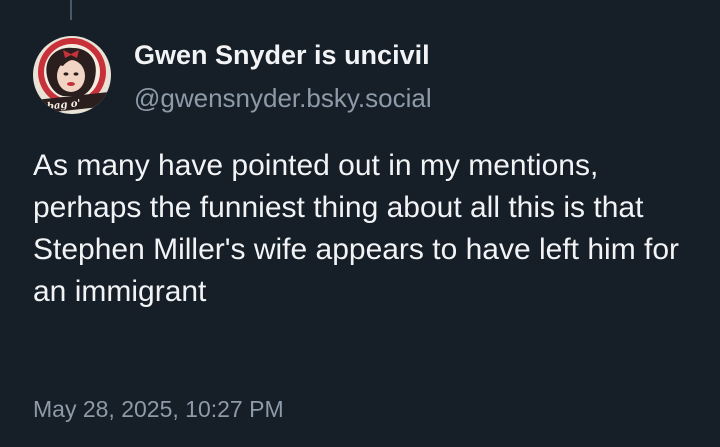 The width and height of the screenshot is (720, 447). I want to click on author-handle: @gwensnyder.bsky.social, so click(283, 98).